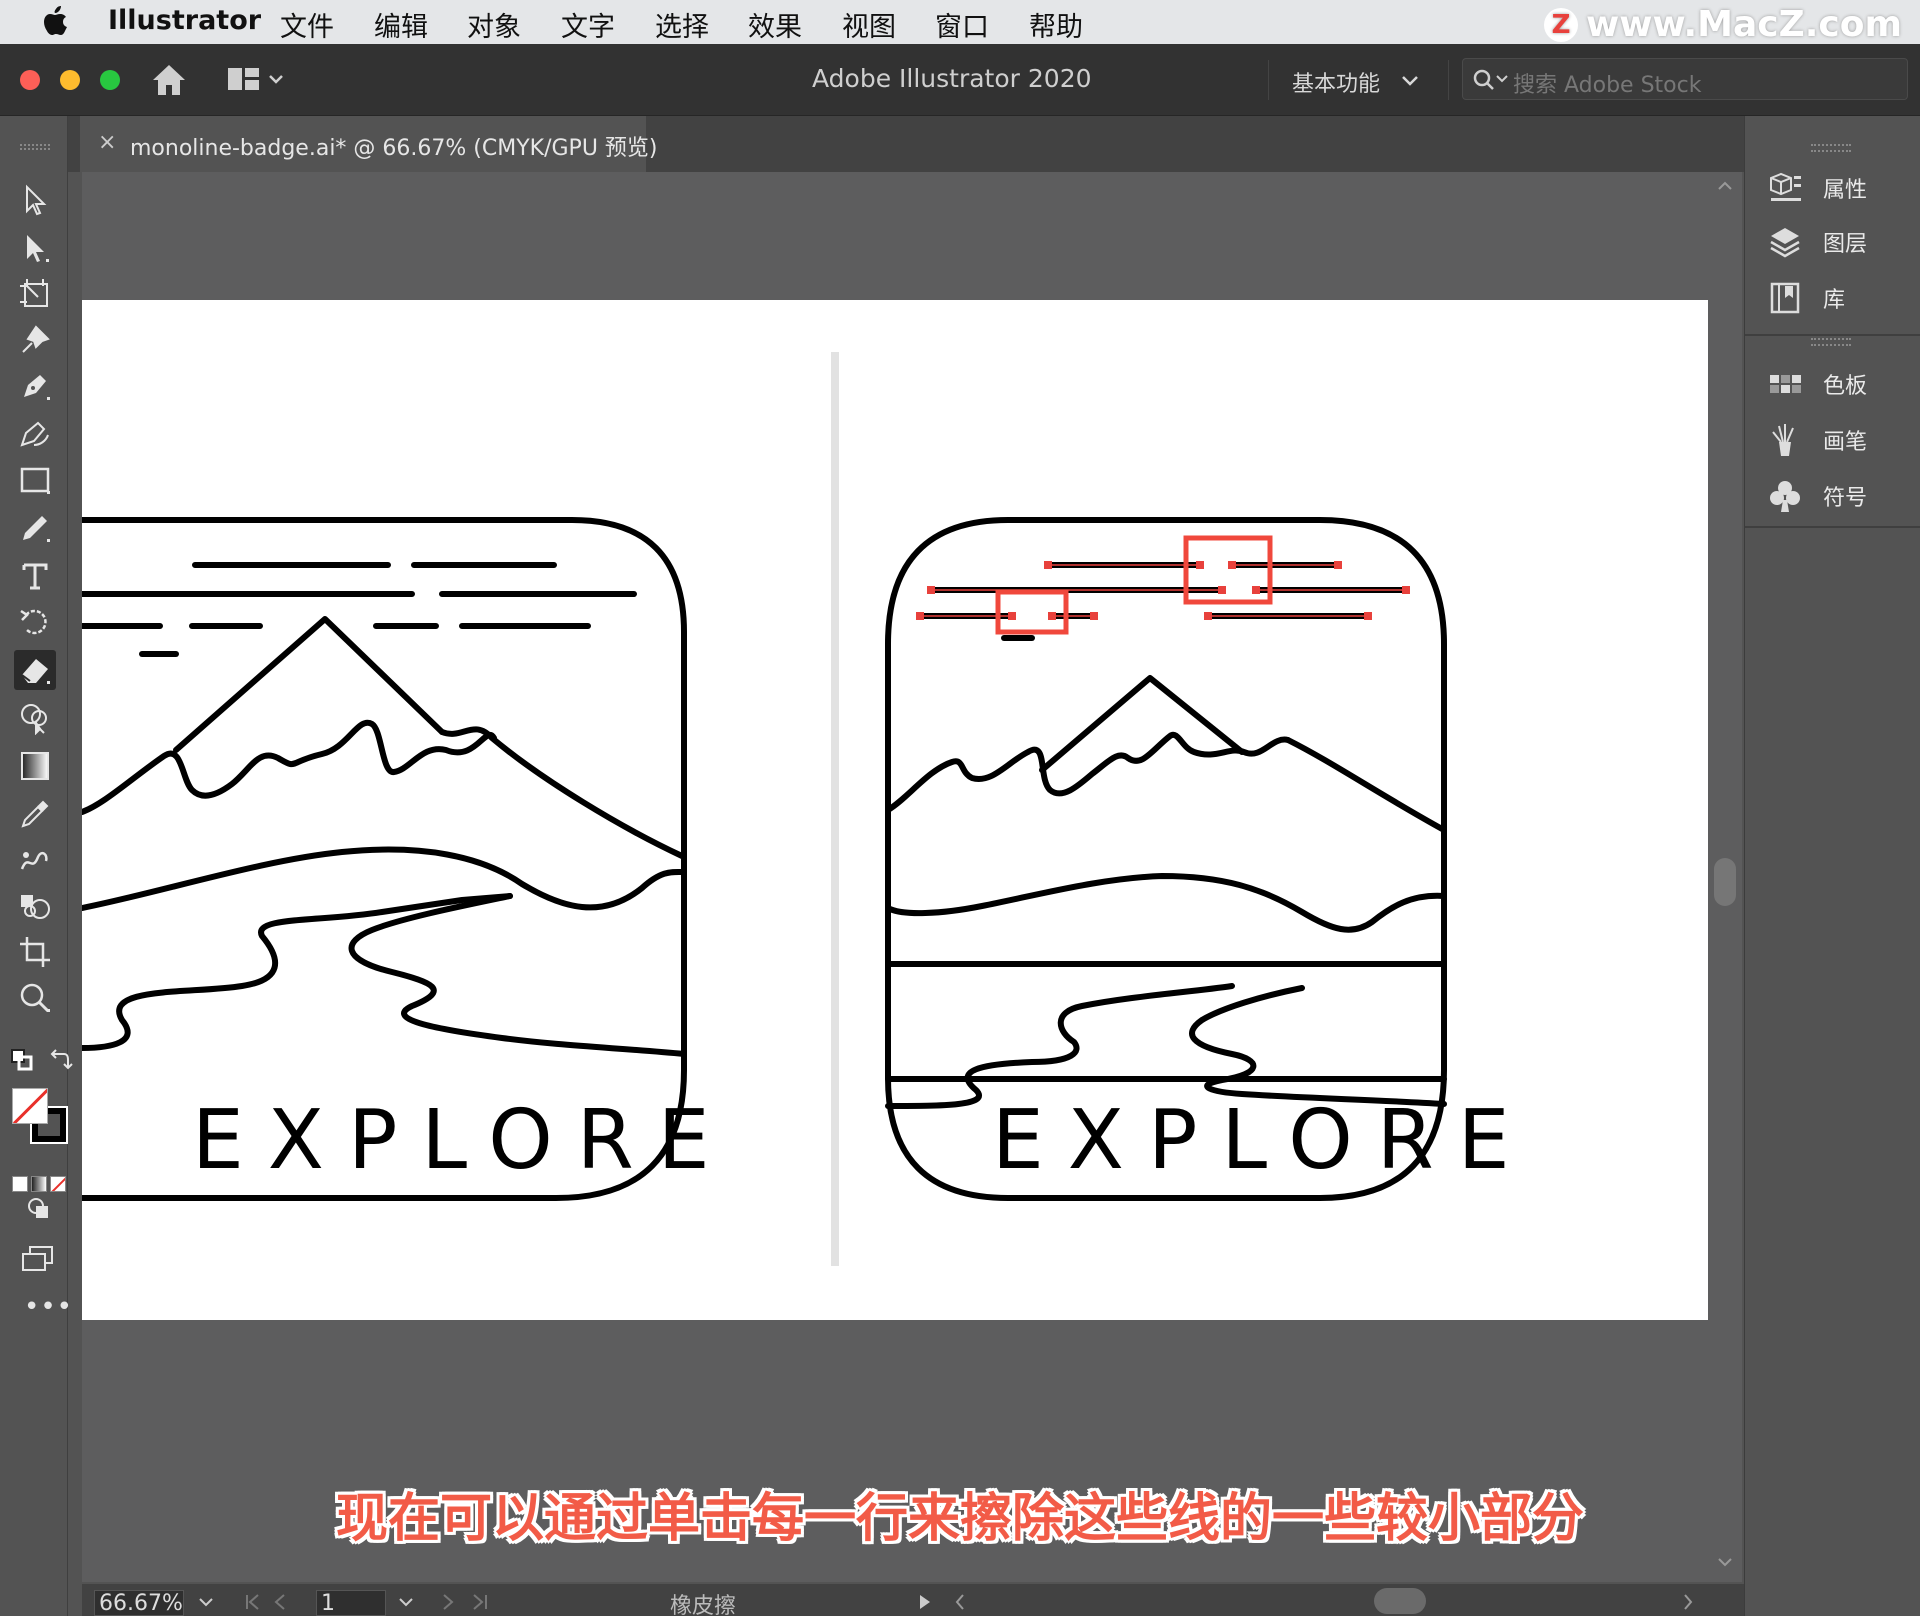  What do you see at coordinates (35, 528) in the screenshot?
I see `pencil-tool-icon` at bounding box center [35, 528].